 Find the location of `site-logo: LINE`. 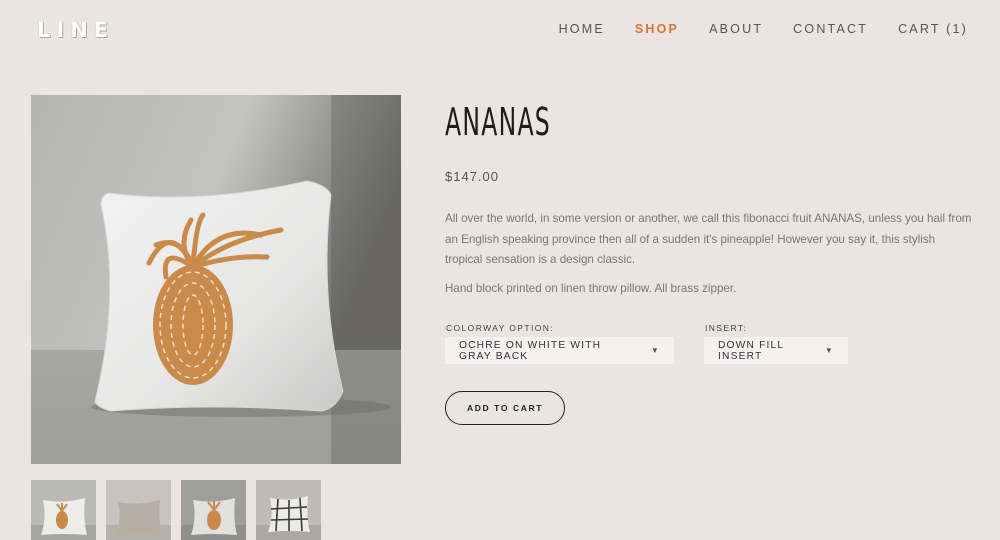

site-logo: LINE is located at coordinates (75, 30).